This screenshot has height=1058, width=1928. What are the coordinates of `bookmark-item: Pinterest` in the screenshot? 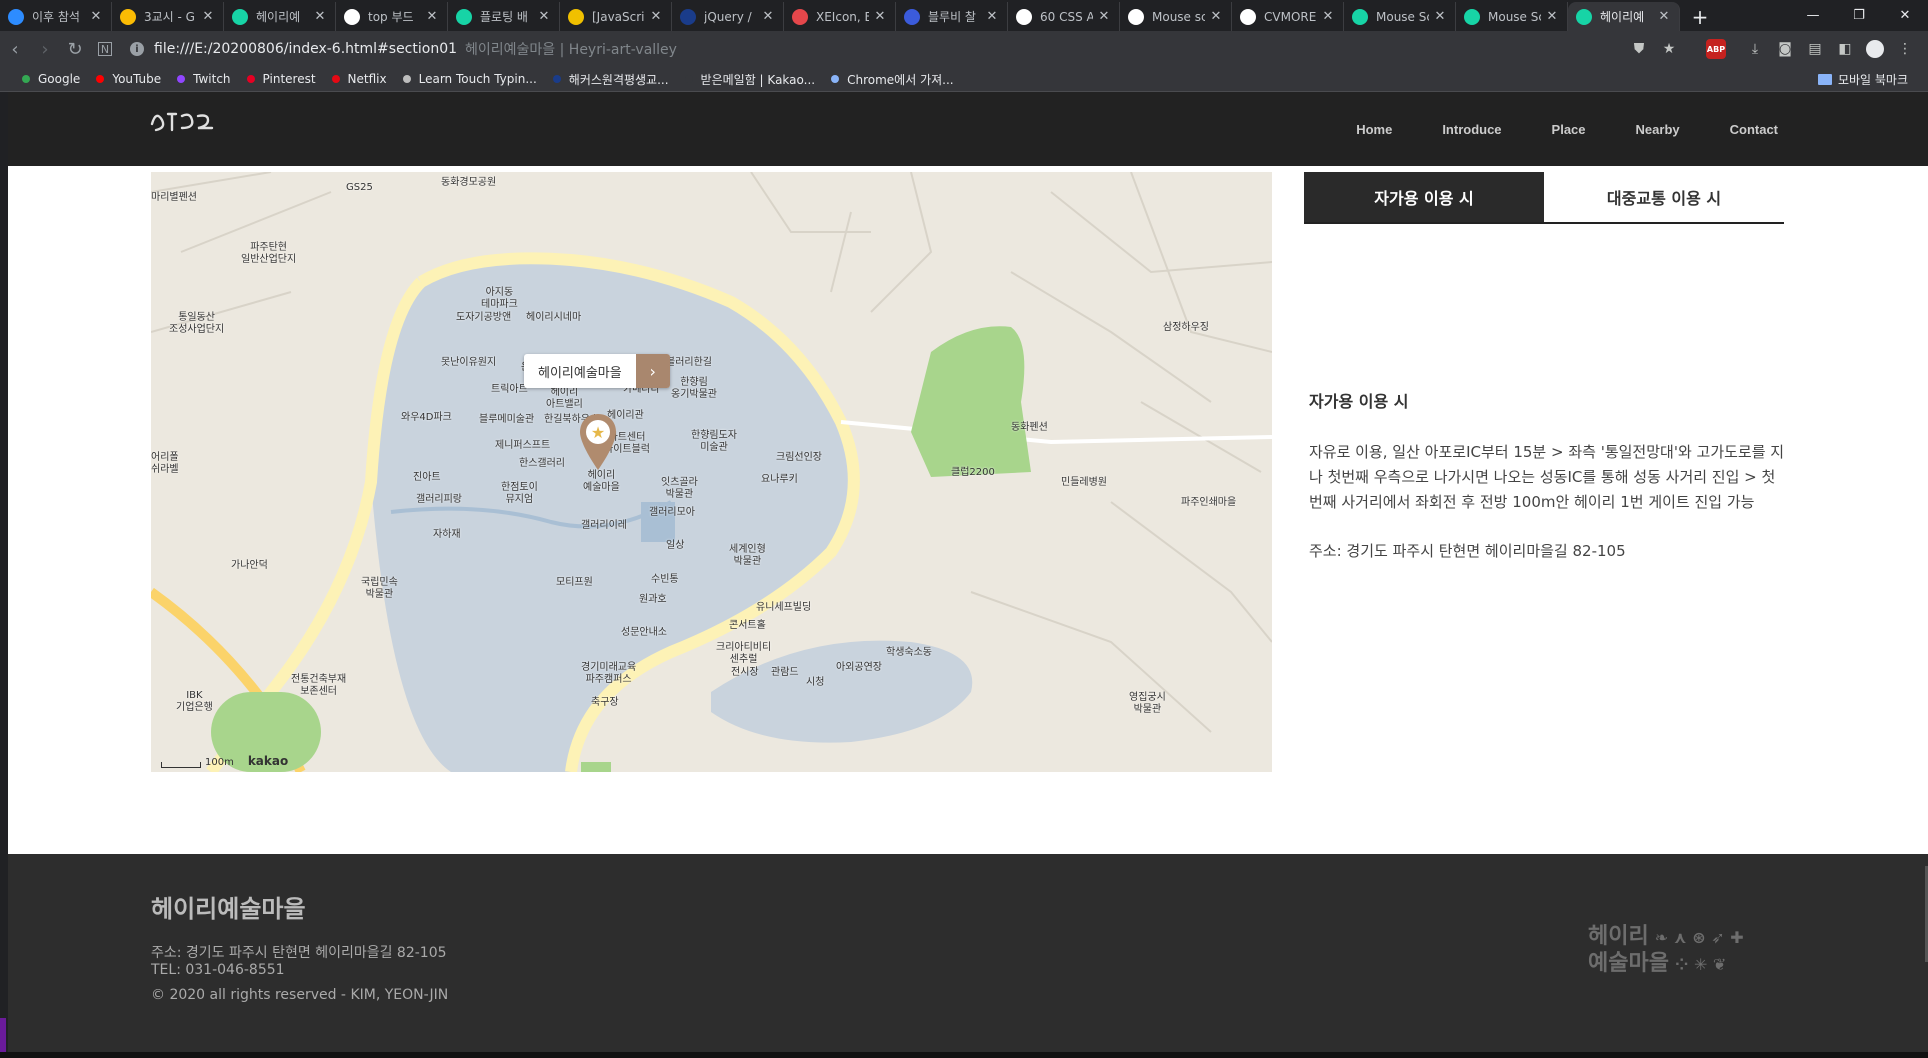 It's located at (281, 79).